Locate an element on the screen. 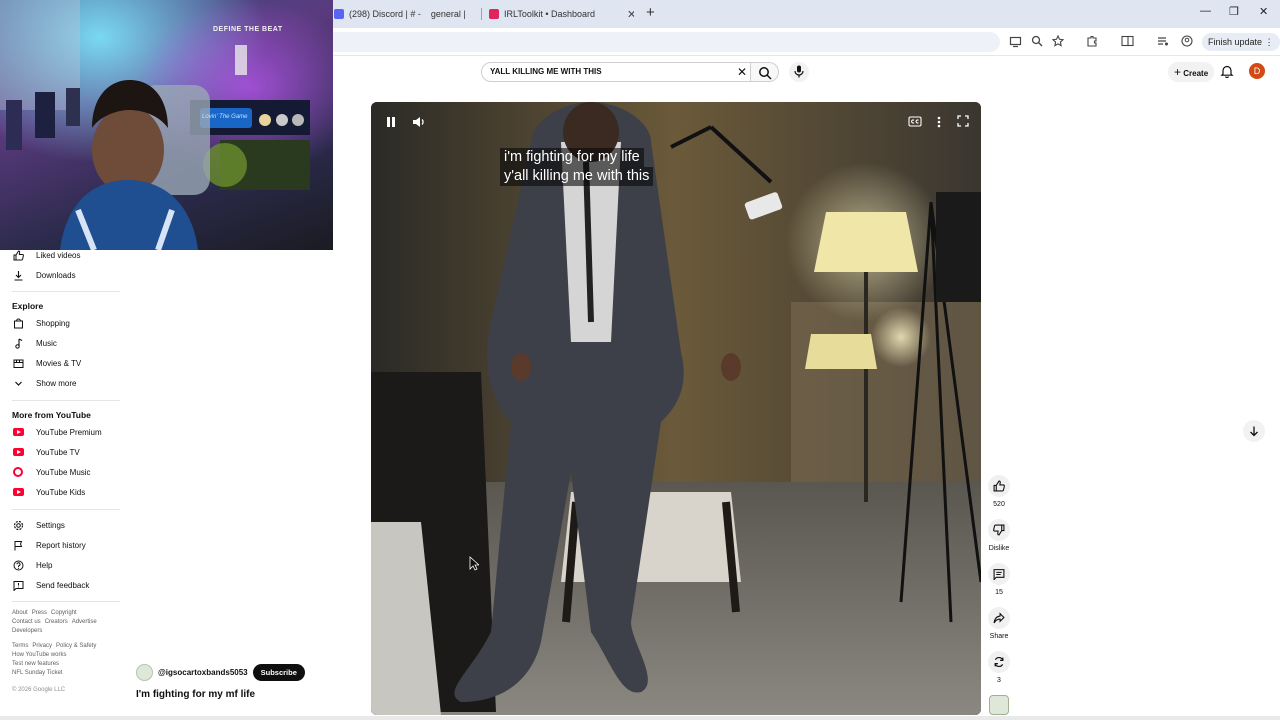  flag-icon is located at coordinates (18, 545).